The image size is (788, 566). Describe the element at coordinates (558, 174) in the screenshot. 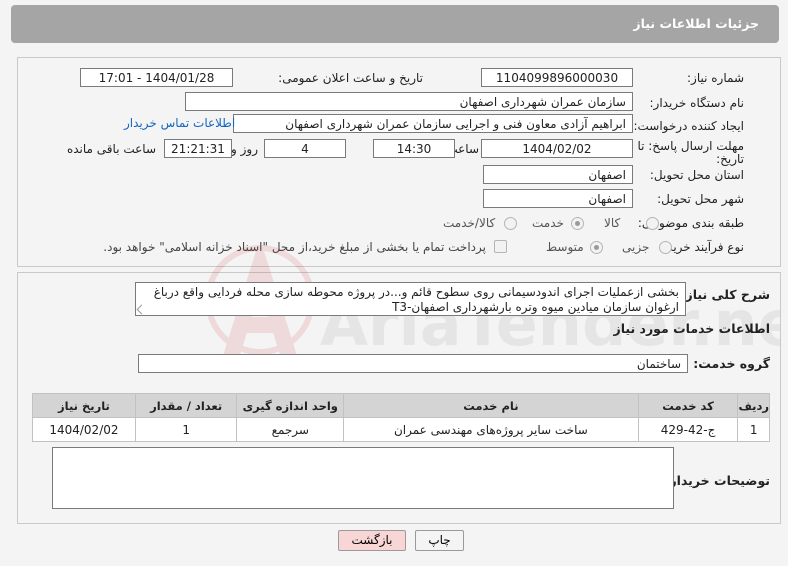

I see `delivery-province-field: اصفهان` at that location.